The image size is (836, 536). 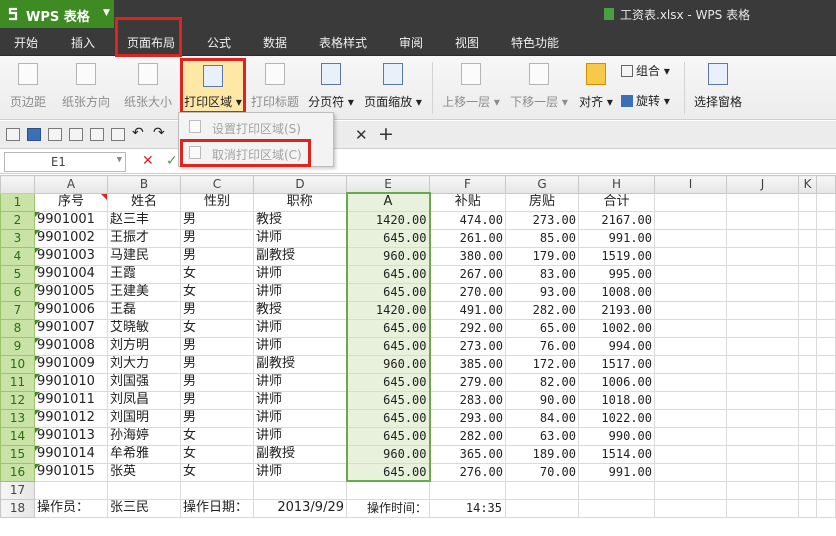 What do you see at coordinates (275, 83) in the screenshot?
I see `print-titles-button: 打印标题` at bounding box center [275, 83].